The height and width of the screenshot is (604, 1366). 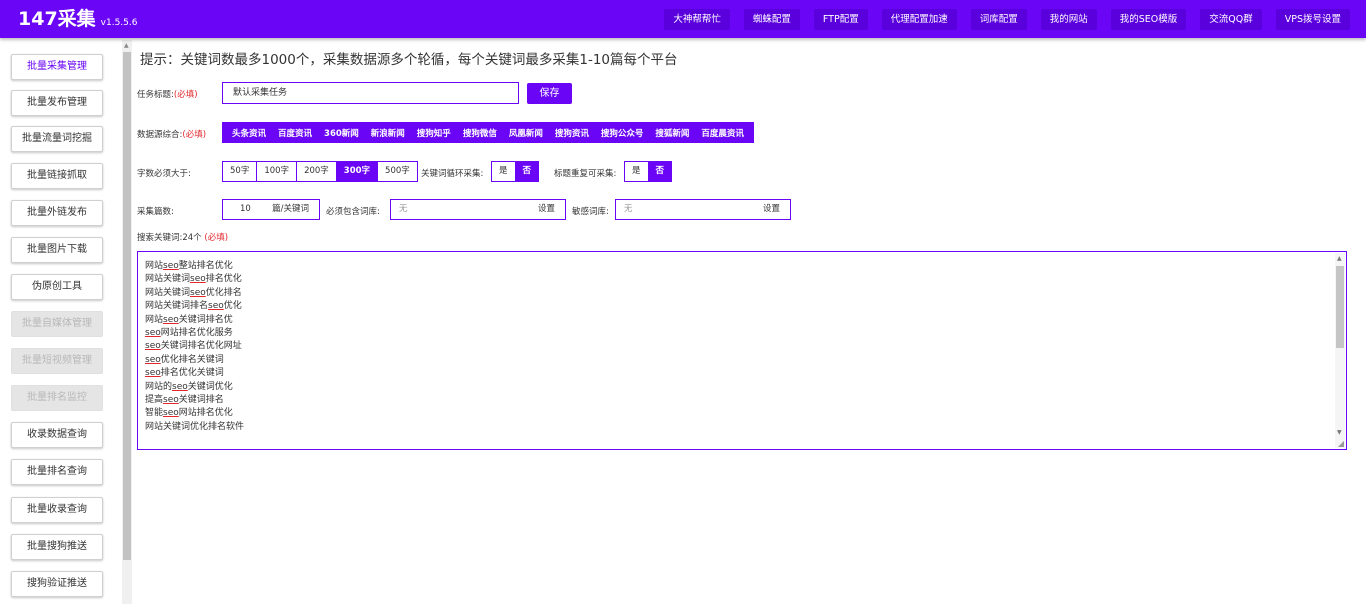 I want to click on app-version: v1.5.5.6, so click(x=119, y=23).